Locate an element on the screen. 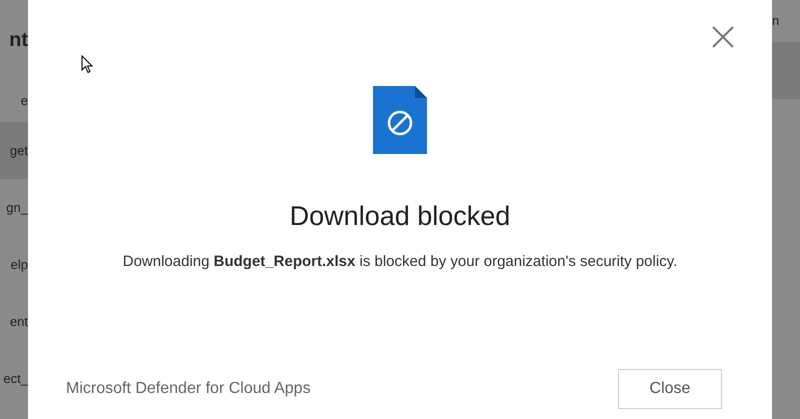 The height and width of the screenshot is (419, 800). background-text: get is located at coordinates (19, 151).